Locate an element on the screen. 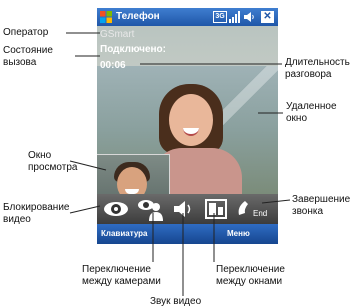 This screenshot has width=363, height=308. callout-remote-window-line2: окно is located at coordinates (297, 118).